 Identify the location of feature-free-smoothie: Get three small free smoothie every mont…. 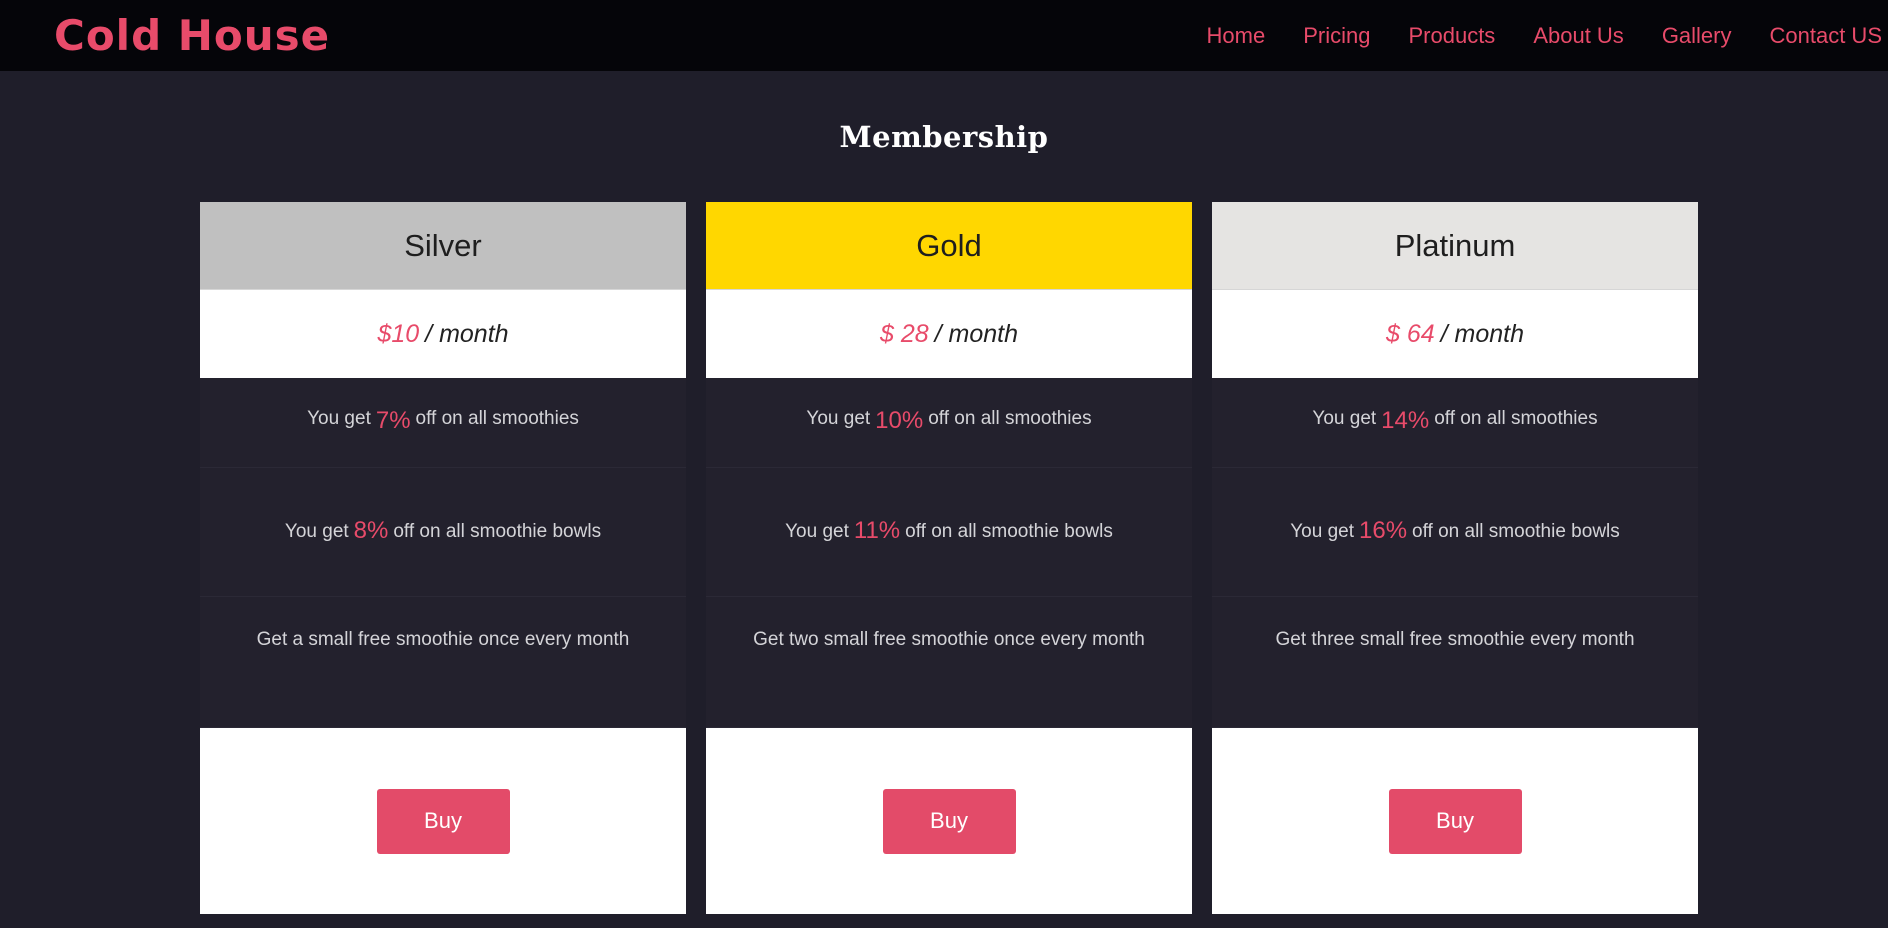
(1455, 662).